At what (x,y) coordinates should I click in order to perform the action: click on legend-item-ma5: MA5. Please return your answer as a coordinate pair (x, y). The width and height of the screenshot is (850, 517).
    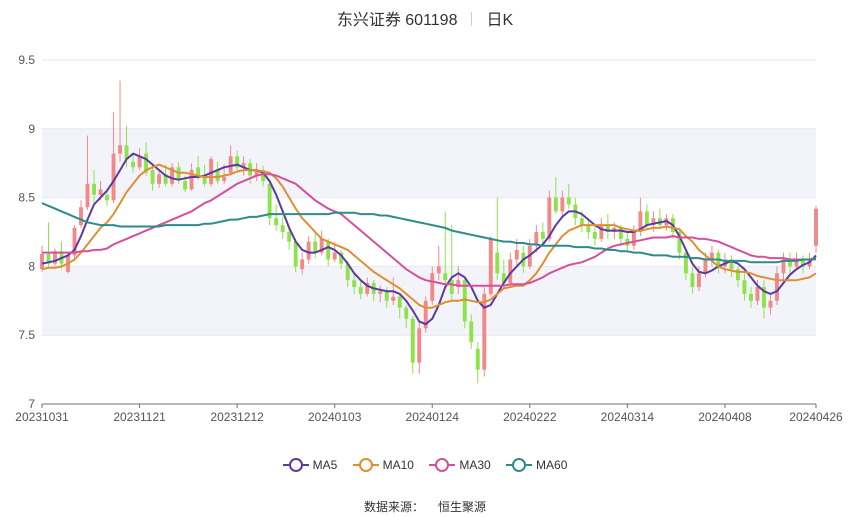
    Looking at the image, I should click on (310, 465).